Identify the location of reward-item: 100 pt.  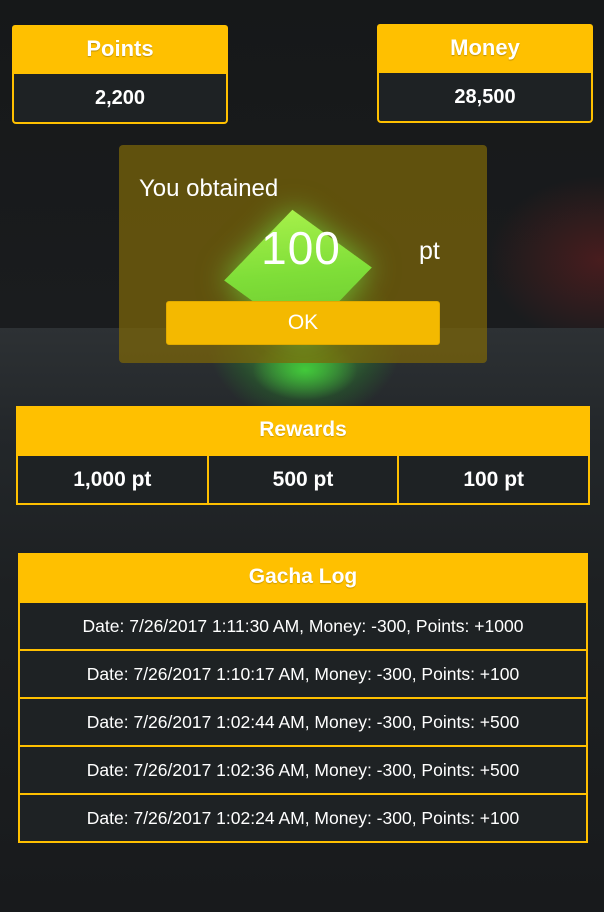
(494, 479).